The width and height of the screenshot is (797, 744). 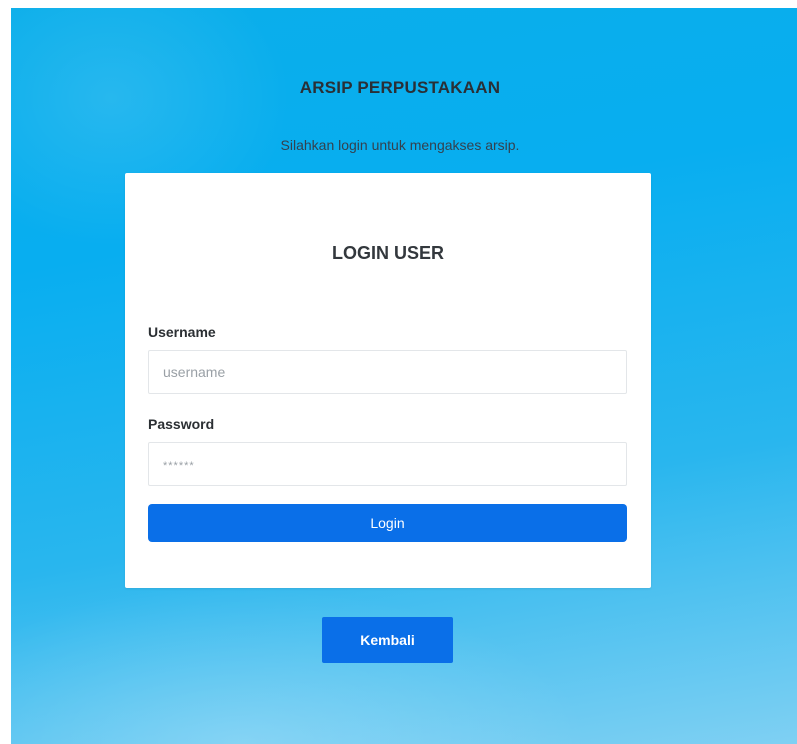 I want to click on back-button: Kembali, so click(x=387, y=640).